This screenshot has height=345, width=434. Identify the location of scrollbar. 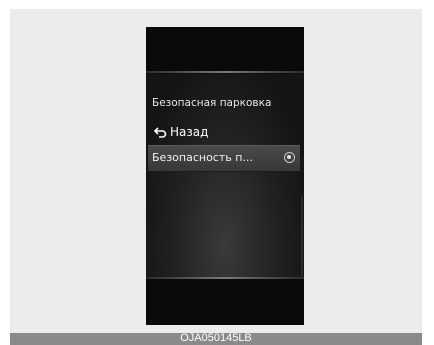
(302, 237).